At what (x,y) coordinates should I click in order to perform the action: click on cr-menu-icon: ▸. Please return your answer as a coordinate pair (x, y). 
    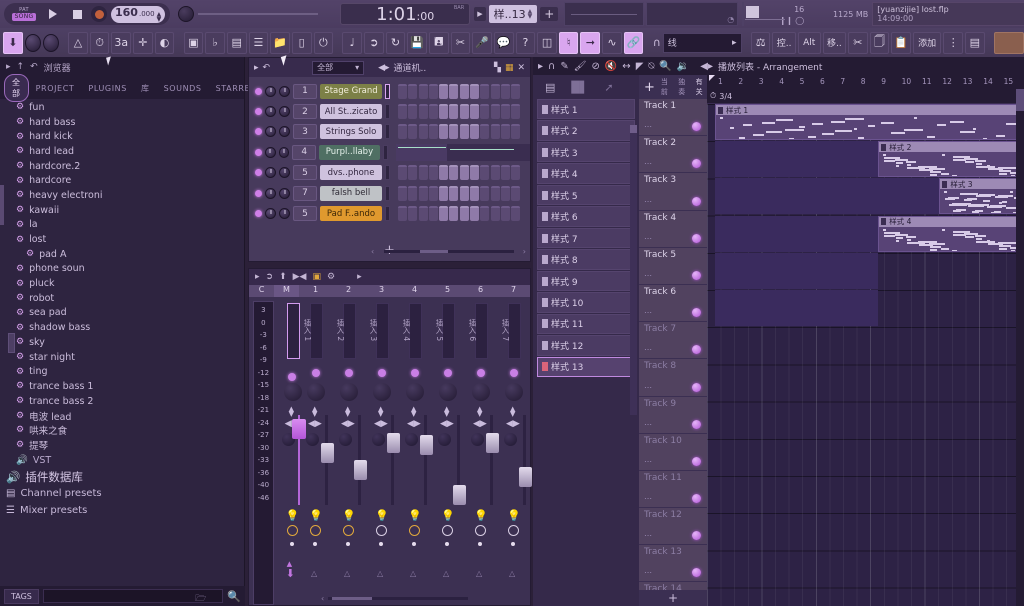
    Looking at the image, I should click on (256, 68).